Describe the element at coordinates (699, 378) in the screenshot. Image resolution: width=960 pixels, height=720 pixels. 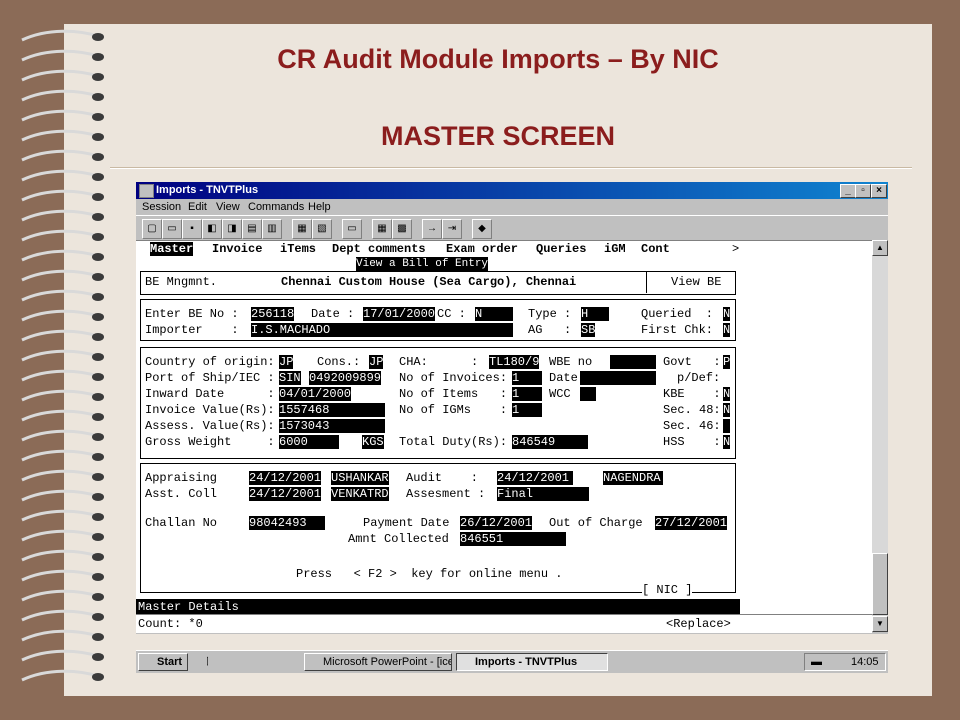
I see `p-def-label: p/Def:` at that location.